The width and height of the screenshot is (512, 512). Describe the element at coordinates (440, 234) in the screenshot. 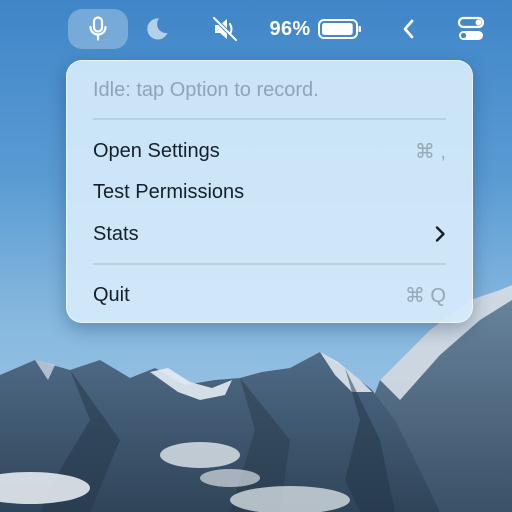

I see `chevron-right-icon` at that location.